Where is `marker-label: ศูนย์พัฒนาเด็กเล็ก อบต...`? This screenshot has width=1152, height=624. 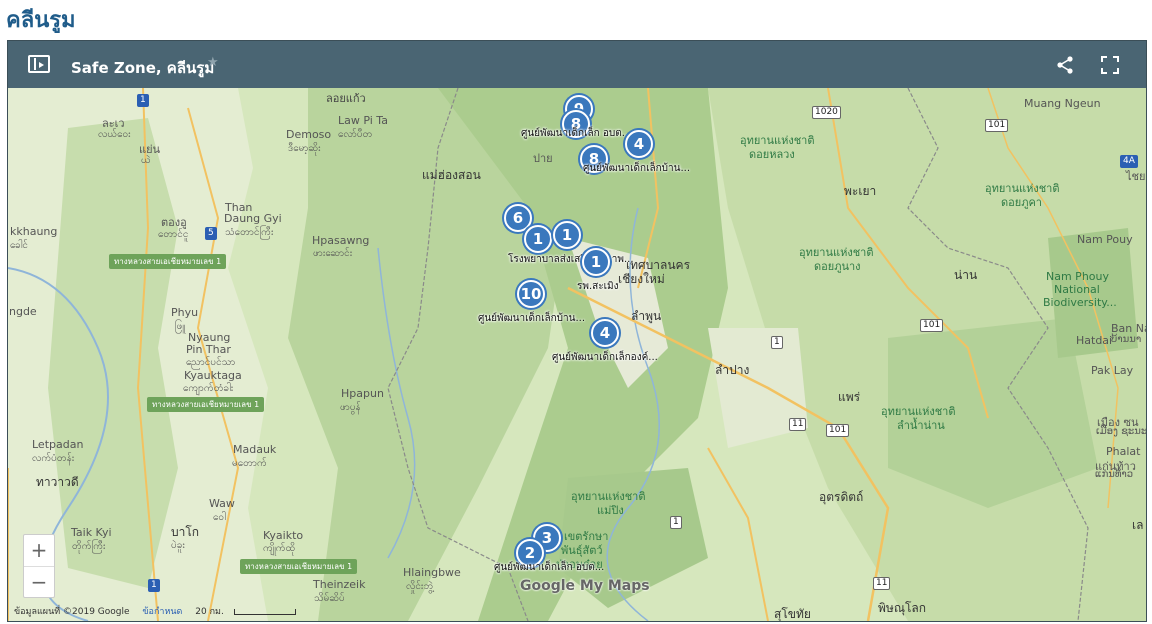 marker-label: ศูนย์พัฒนาเด็กเล็ก อบต... is located at coordinates (549, 567).